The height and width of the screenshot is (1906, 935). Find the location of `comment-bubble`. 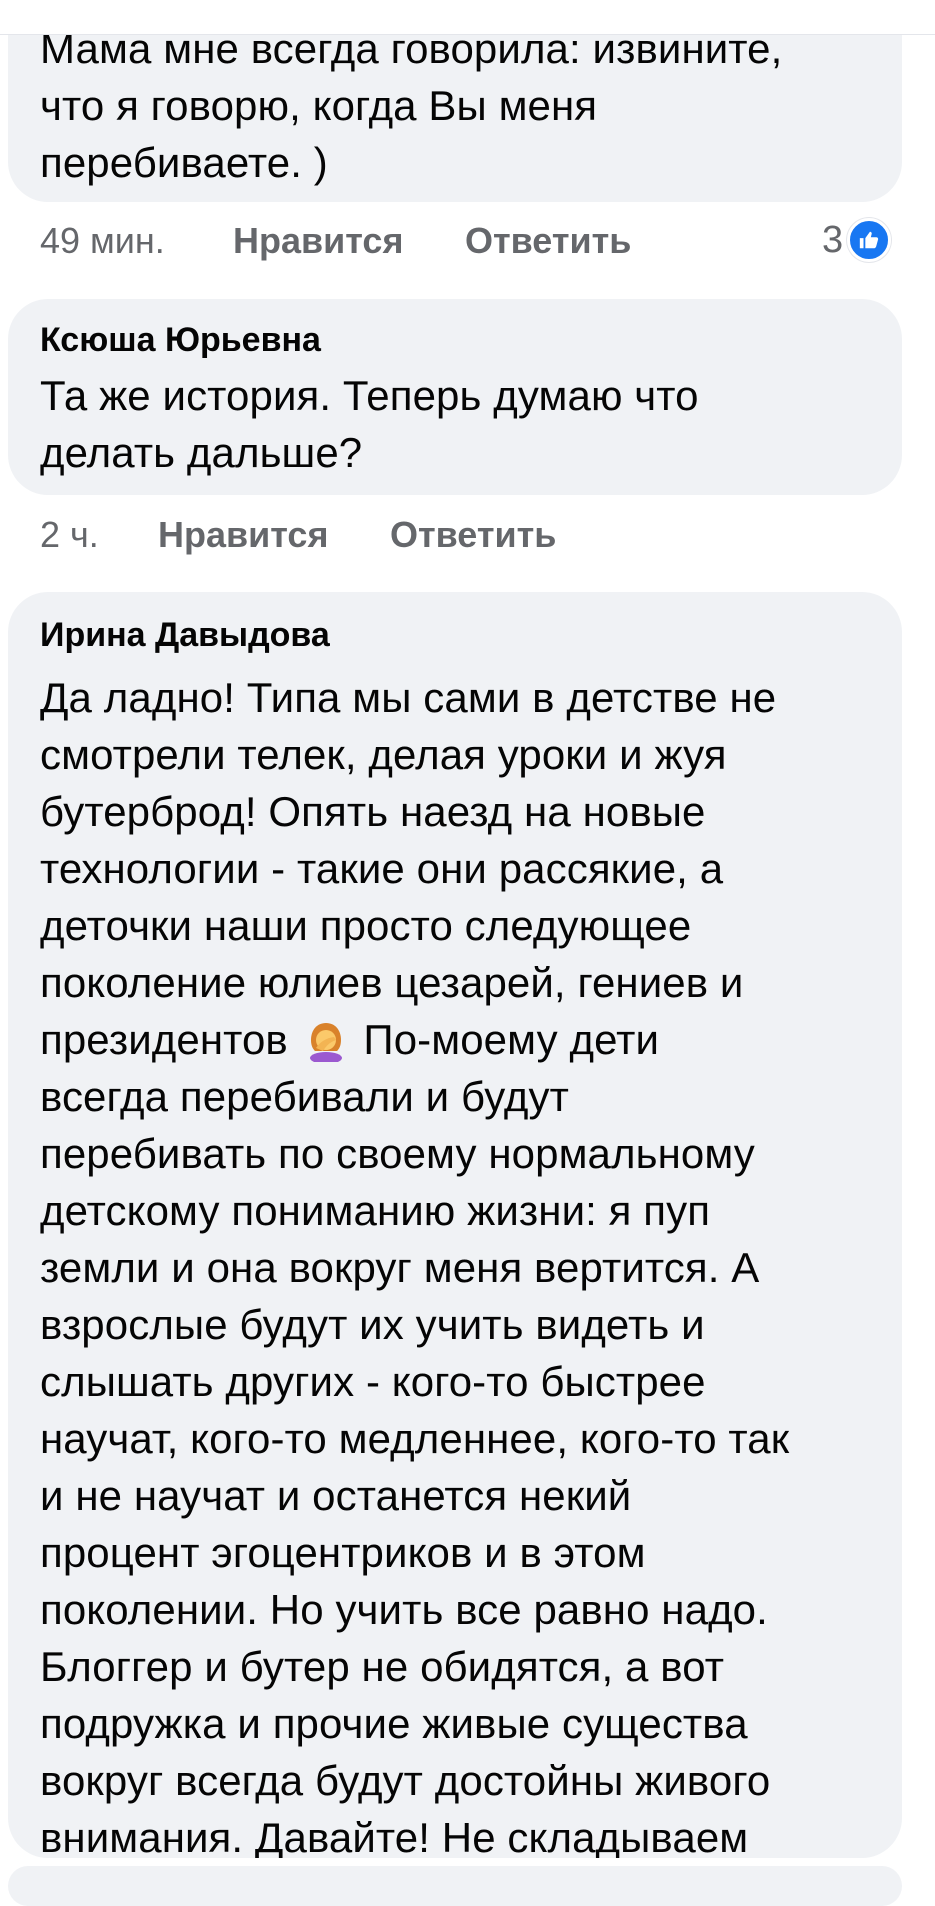

comment-bubble is located at coordinates (455, 1886).